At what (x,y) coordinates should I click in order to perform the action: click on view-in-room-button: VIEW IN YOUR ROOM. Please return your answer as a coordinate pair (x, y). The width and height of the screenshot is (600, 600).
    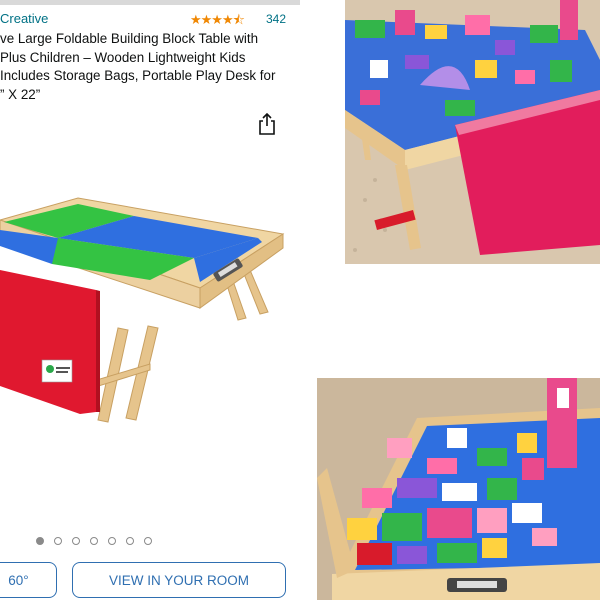
    Looking at the image, I should click on (179, 580).